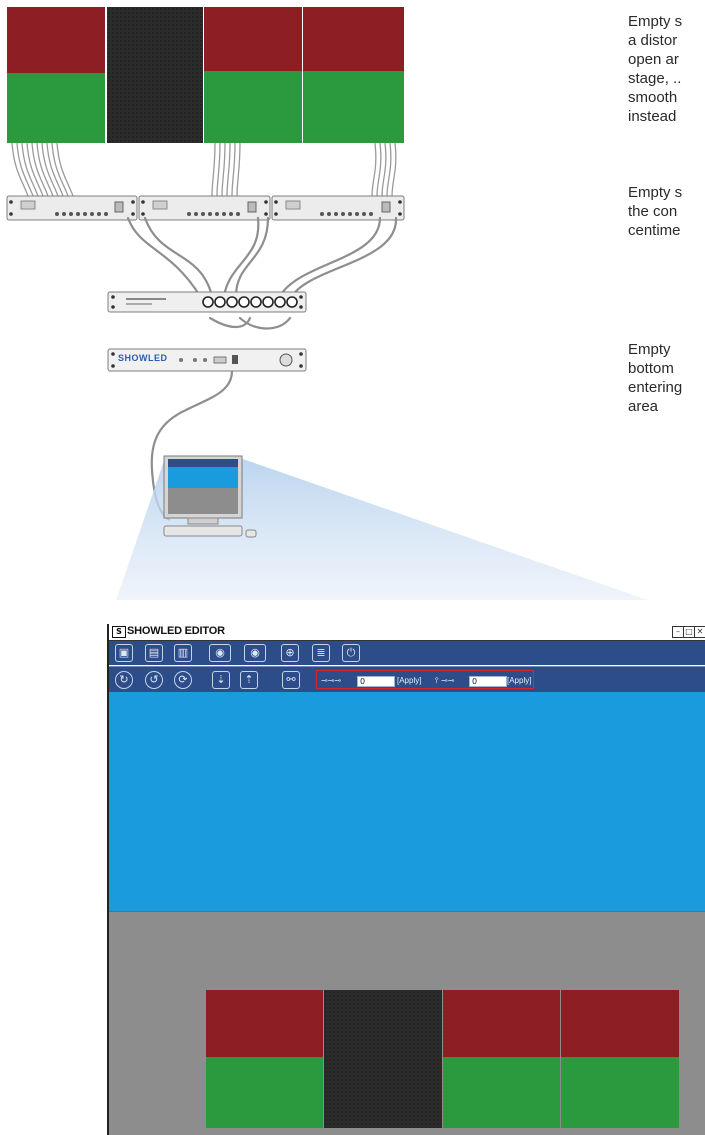 This screenshot has width=705, height=1135. I want to click on apply-horizontal-button: [Apply], so click(409, 680).